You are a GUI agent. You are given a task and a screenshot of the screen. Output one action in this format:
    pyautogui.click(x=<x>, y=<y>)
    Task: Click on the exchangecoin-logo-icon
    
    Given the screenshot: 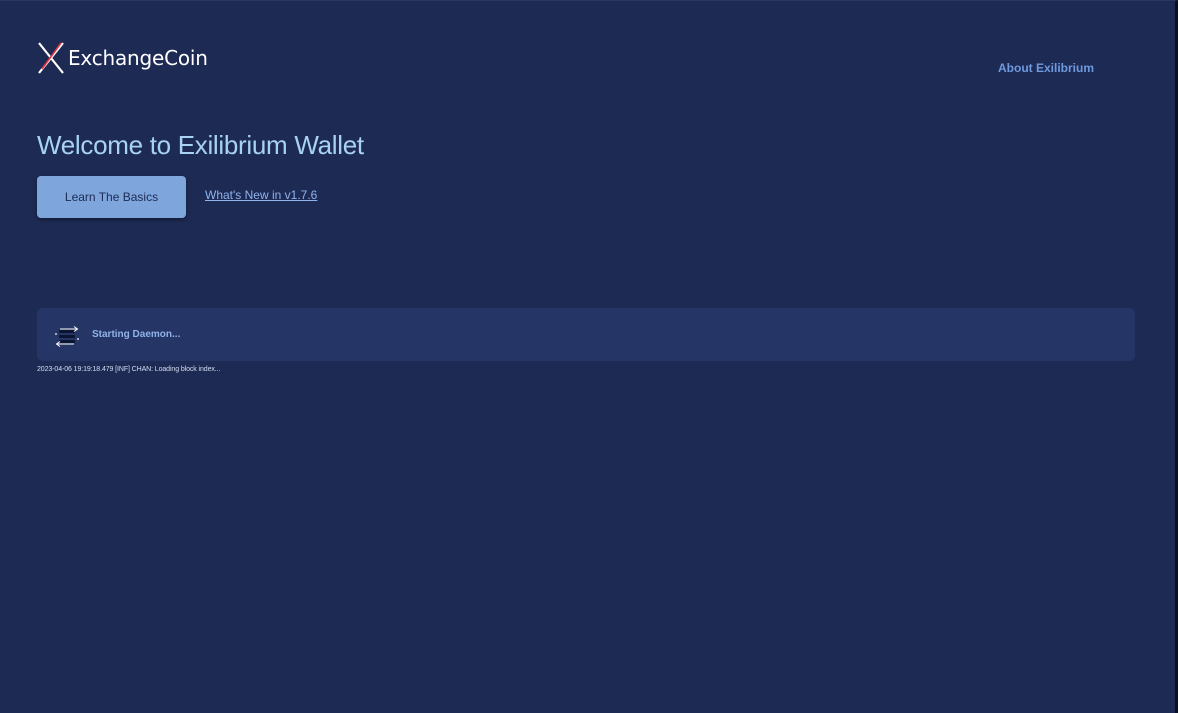 What is the action you would take?
    pyautogui.click(x=51, y=58)
    